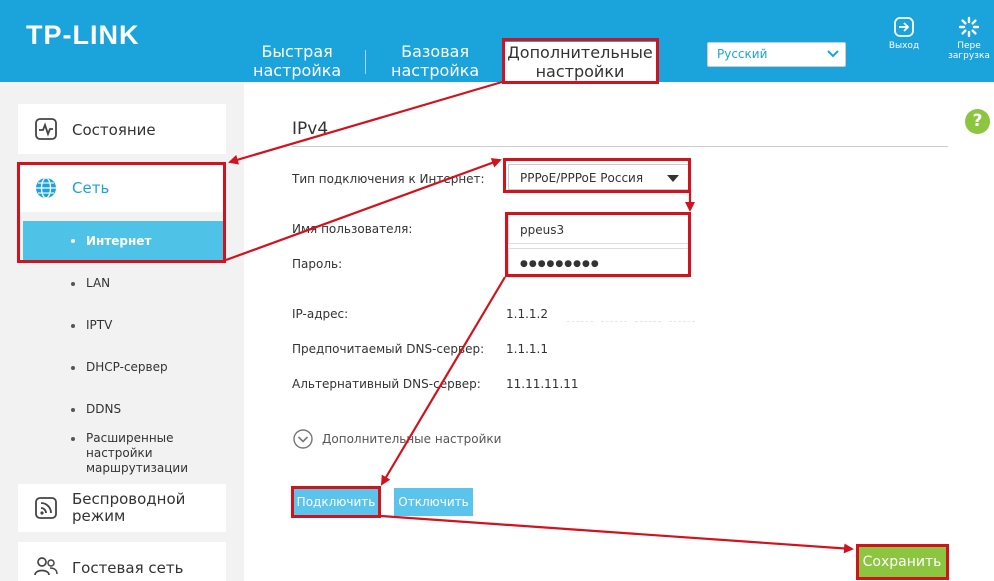 The image size is (994, 581). What do you see at coordinates (580, 52) in the screenshot?
I see `tab-advanced-line1: Дополнительные` at bounding box center [580, 52].